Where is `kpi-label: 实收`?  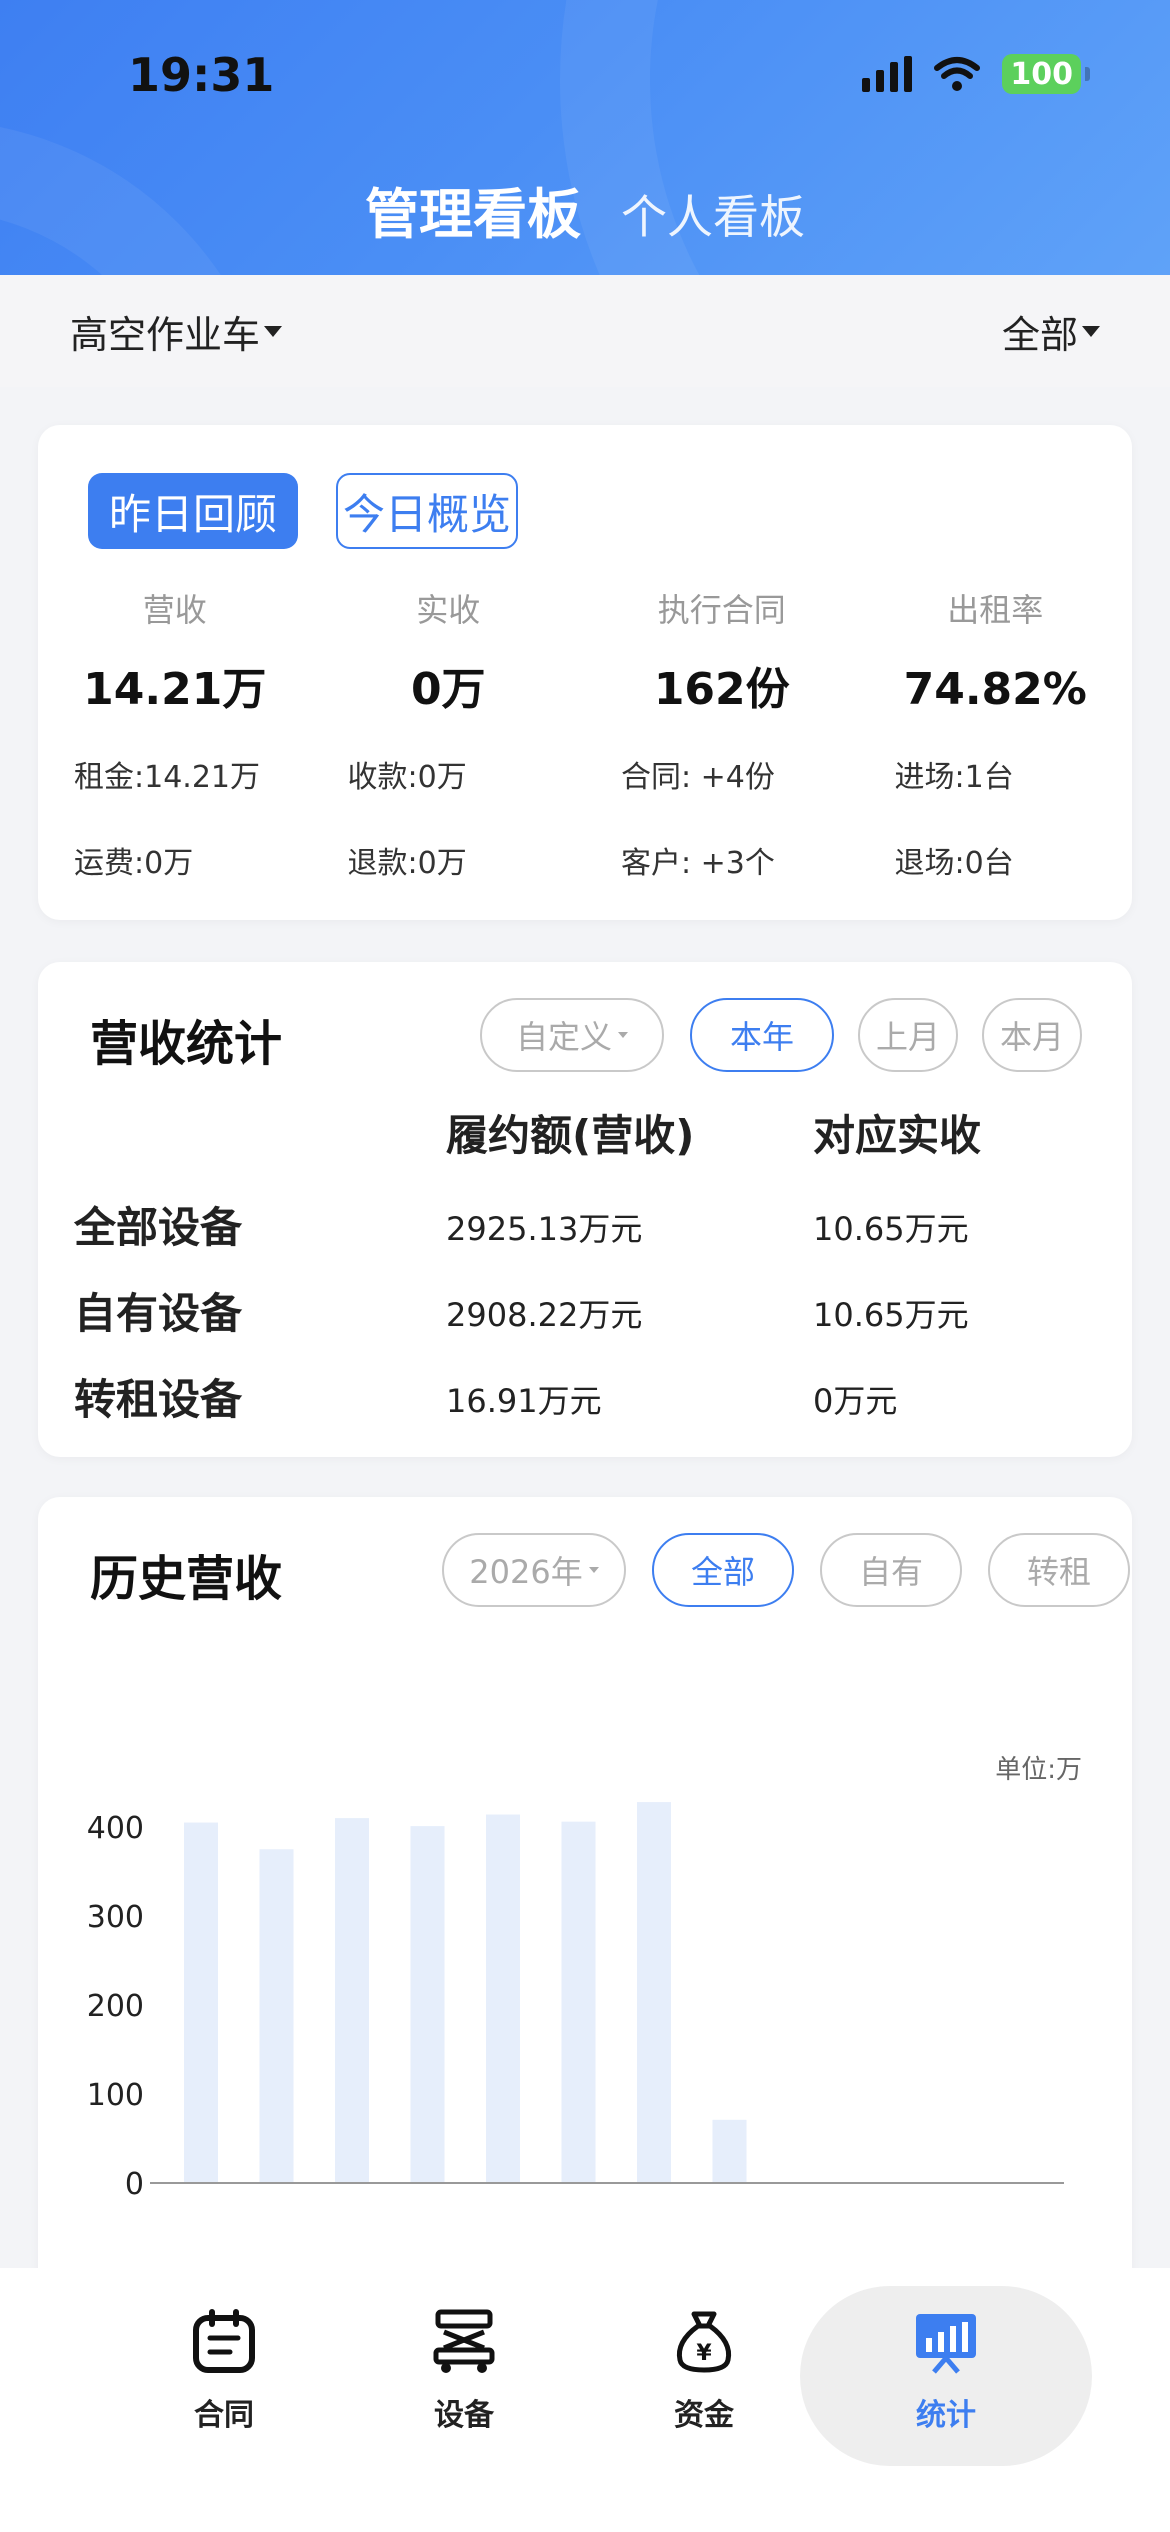 kpi-label: 实收 is located at coordinates (448, 610).